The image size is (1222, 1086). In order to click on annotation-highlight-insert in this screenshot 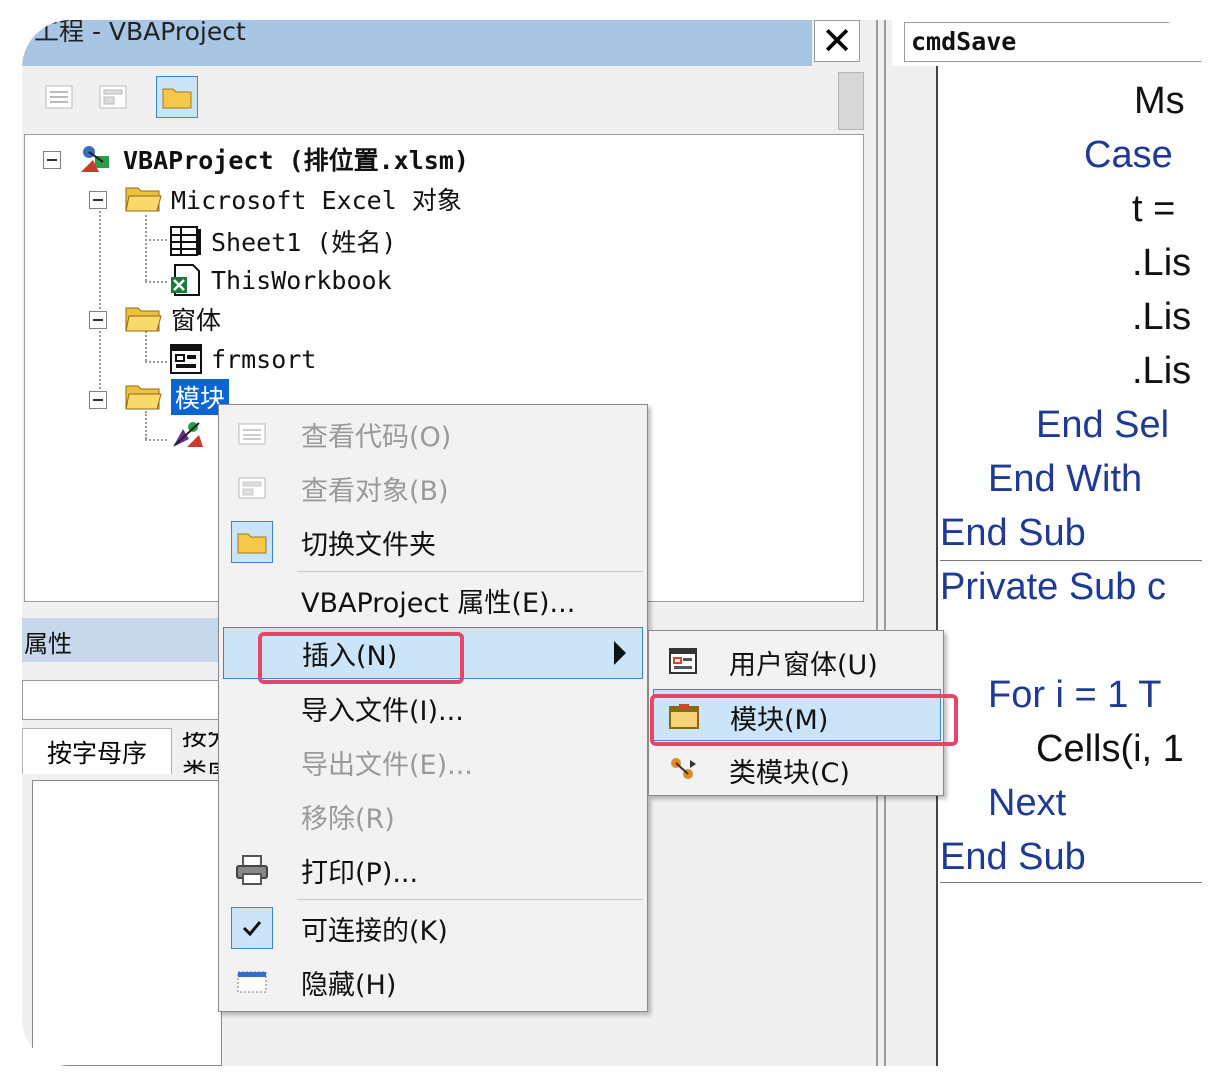, I will do `click(361, 658)`.